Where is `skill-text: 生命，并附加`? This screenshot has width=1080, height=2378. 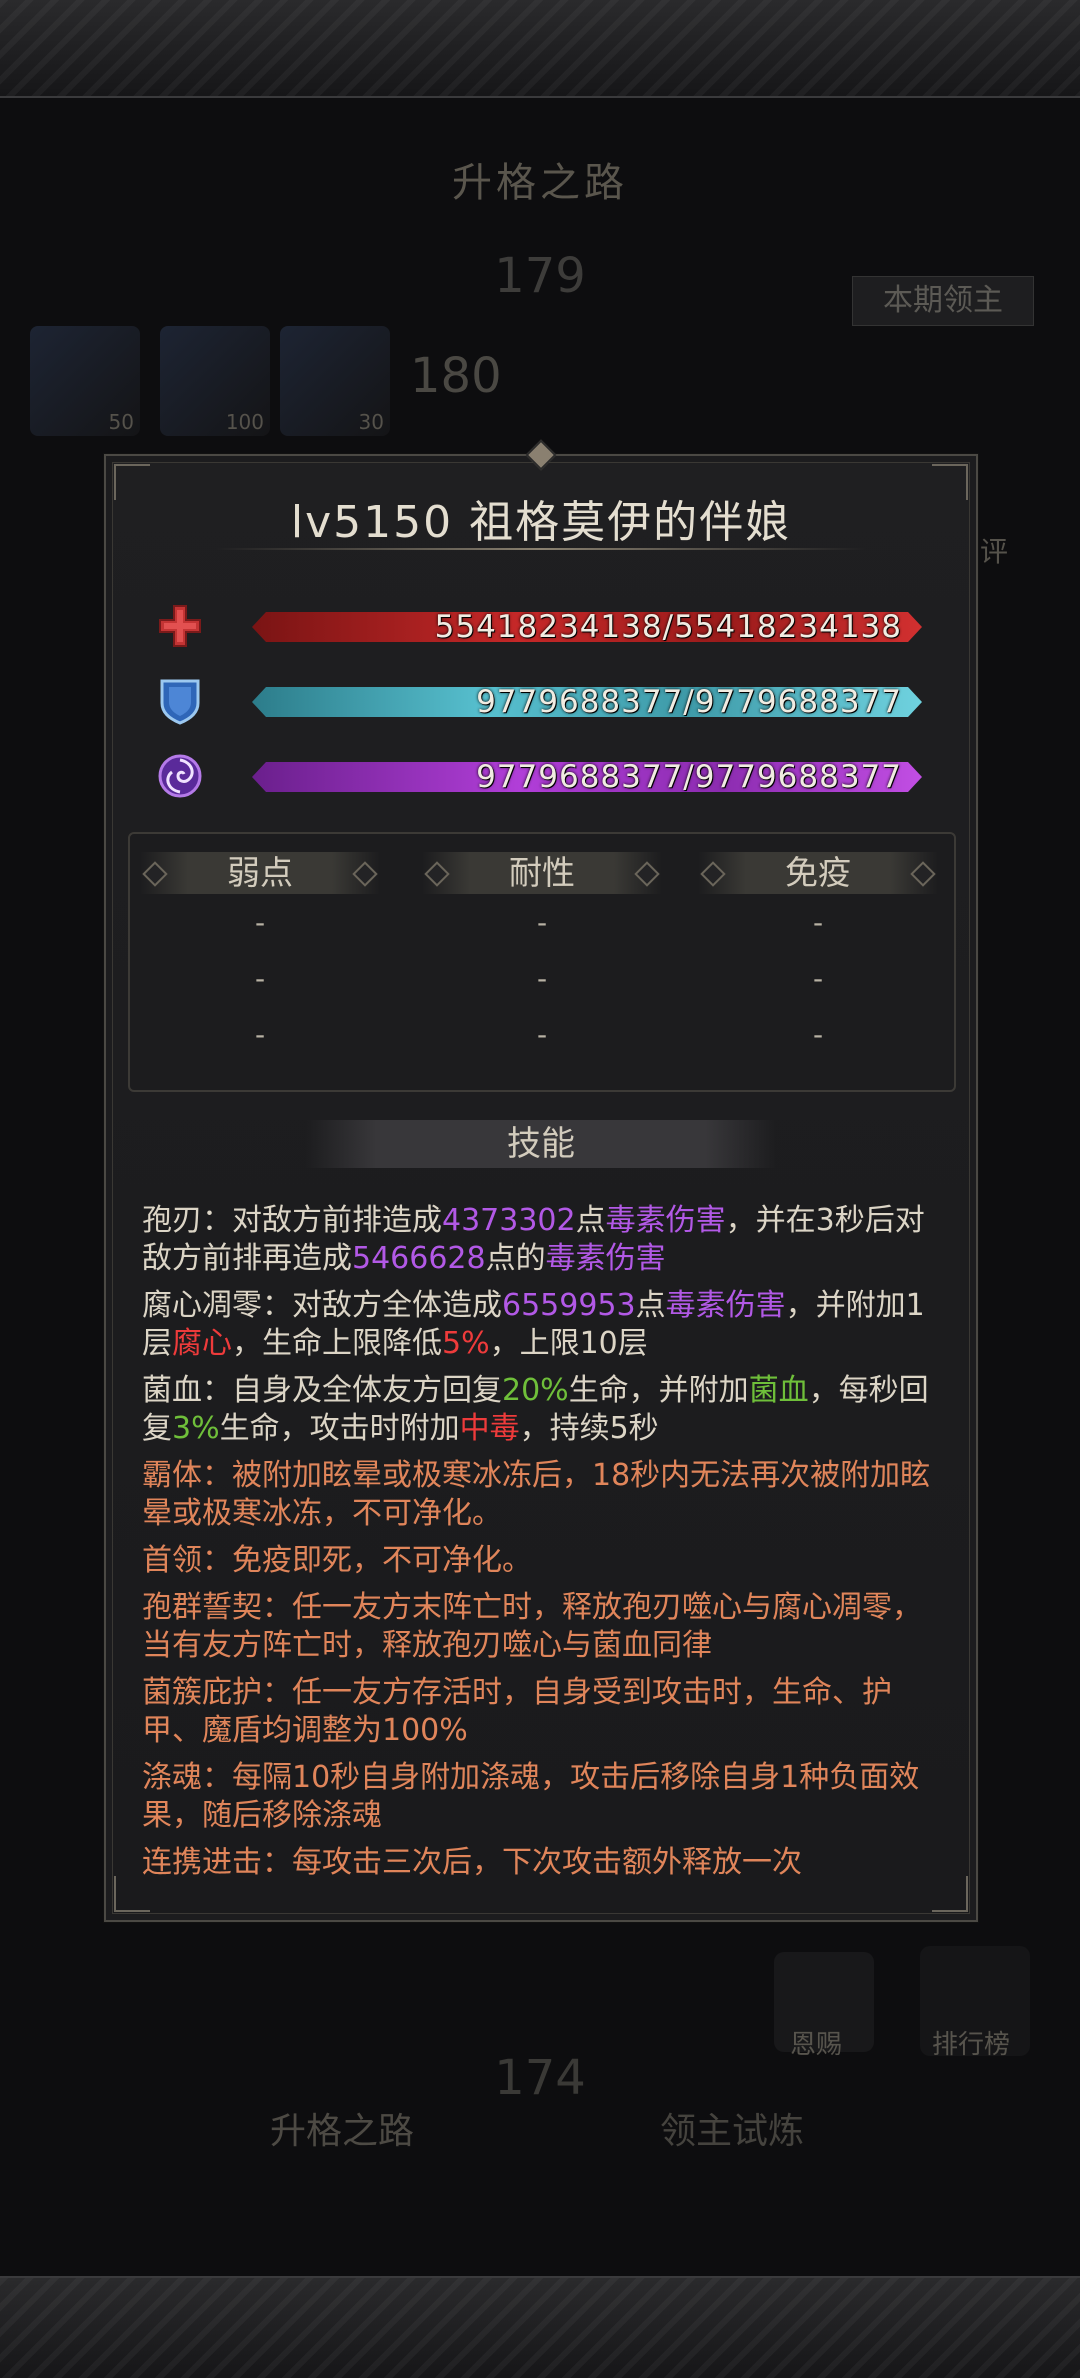
skill-text: 生命，并附加 is located at coordinates (658, 1390).